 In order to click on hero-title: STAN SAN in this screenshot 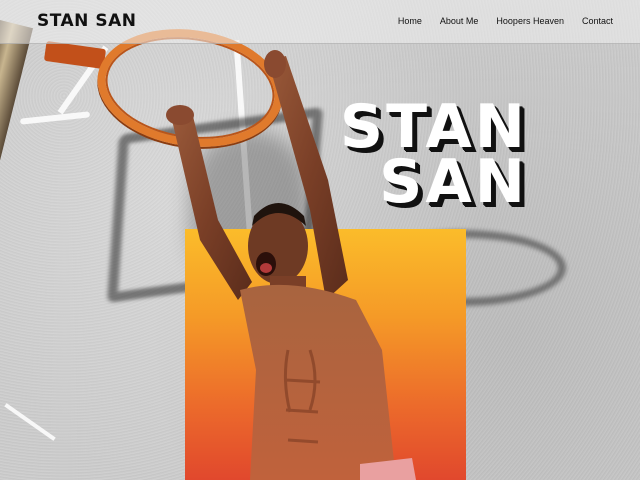, I will do `click(434, 157)`.